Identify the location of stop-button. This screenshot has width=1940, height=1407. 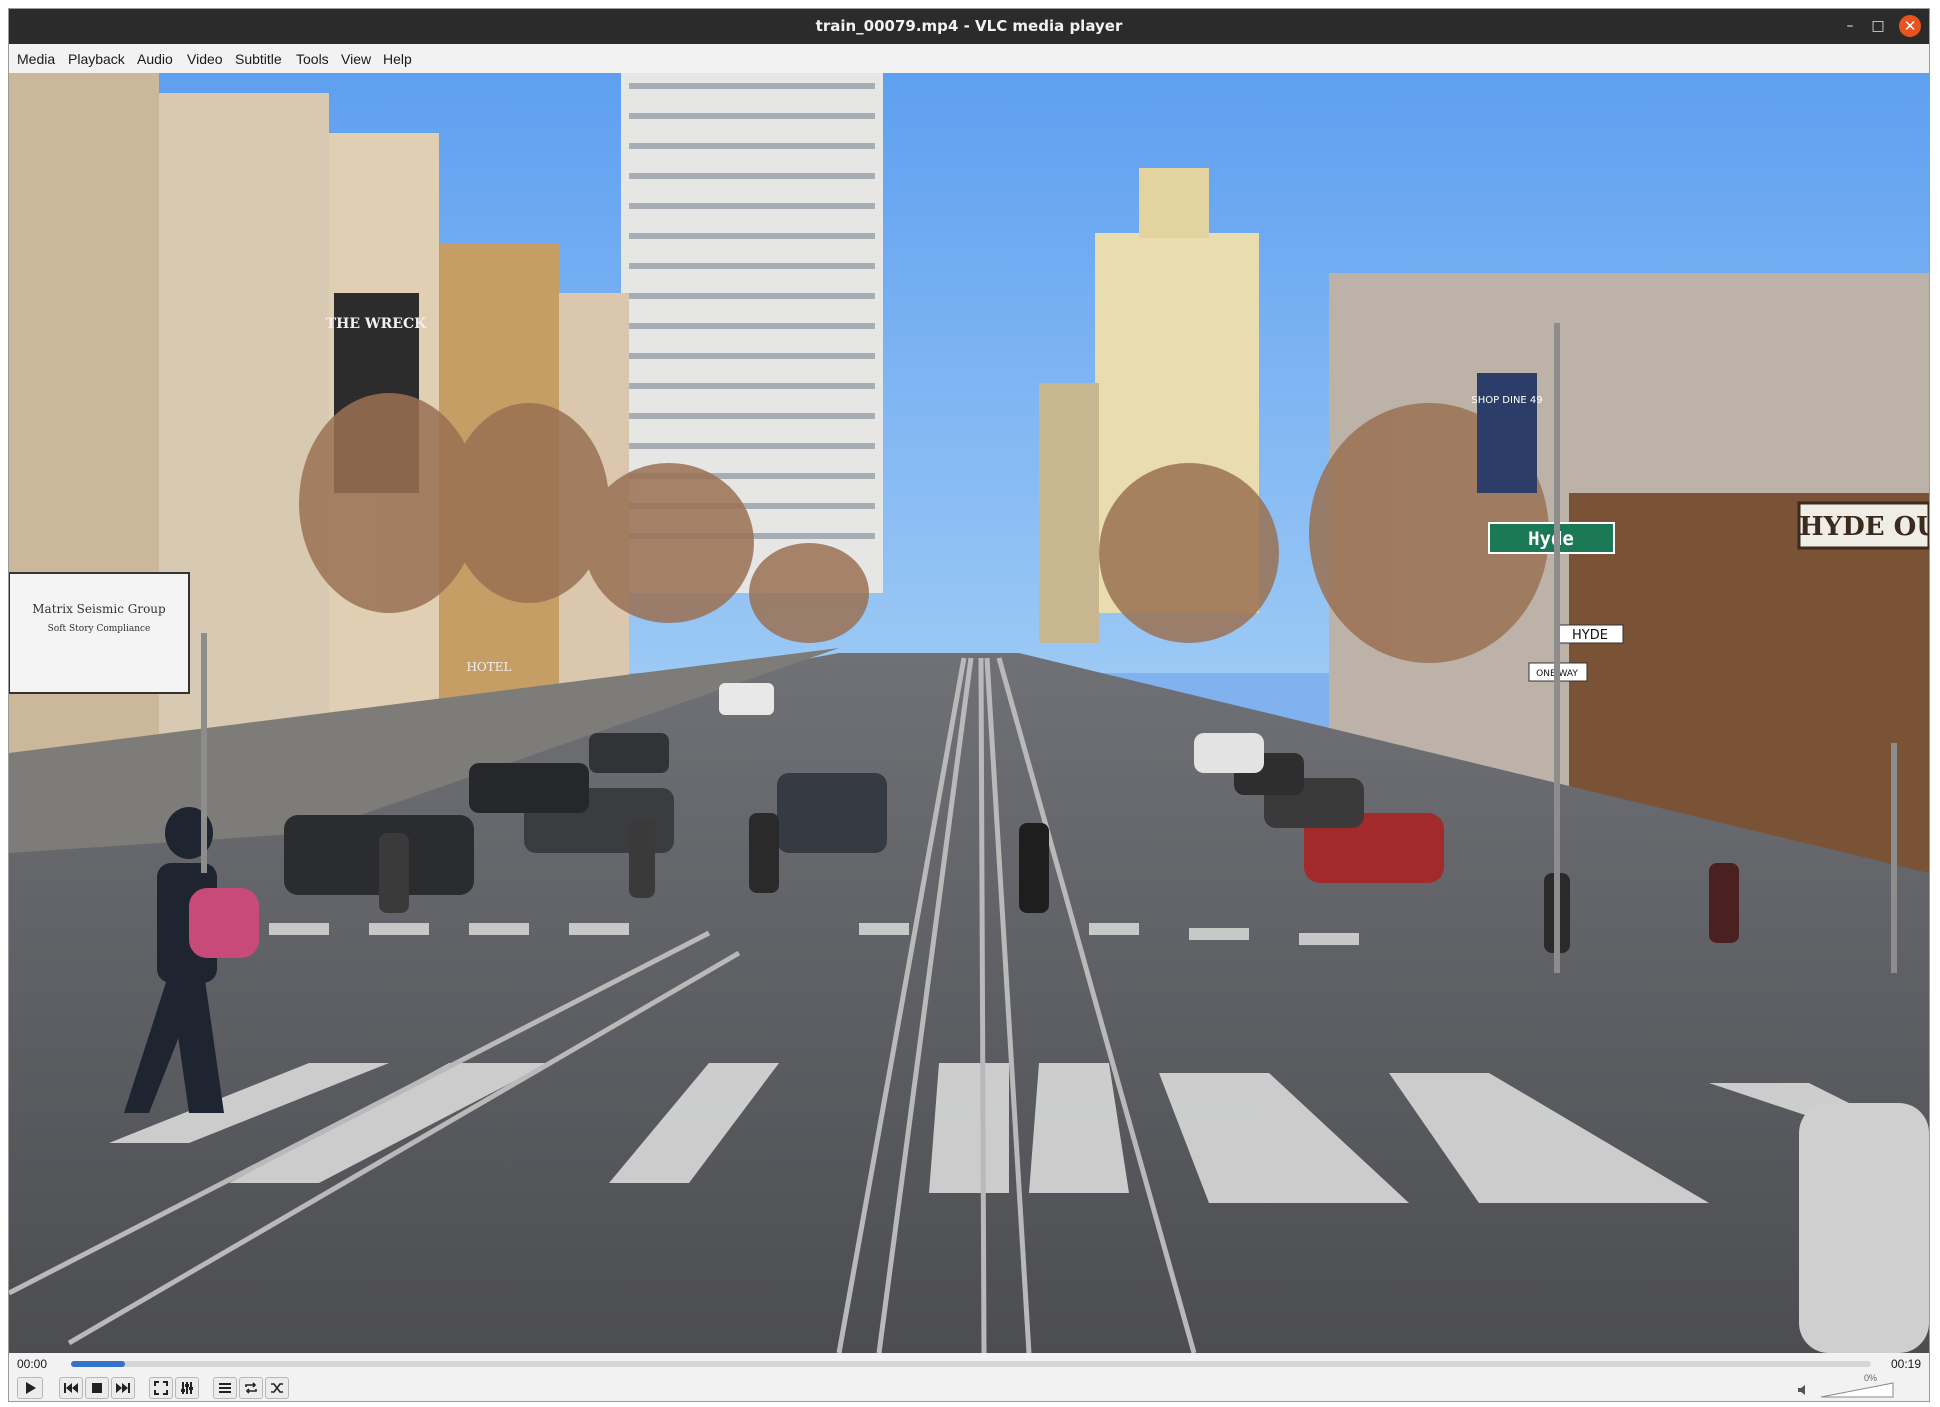
(97, 1388).